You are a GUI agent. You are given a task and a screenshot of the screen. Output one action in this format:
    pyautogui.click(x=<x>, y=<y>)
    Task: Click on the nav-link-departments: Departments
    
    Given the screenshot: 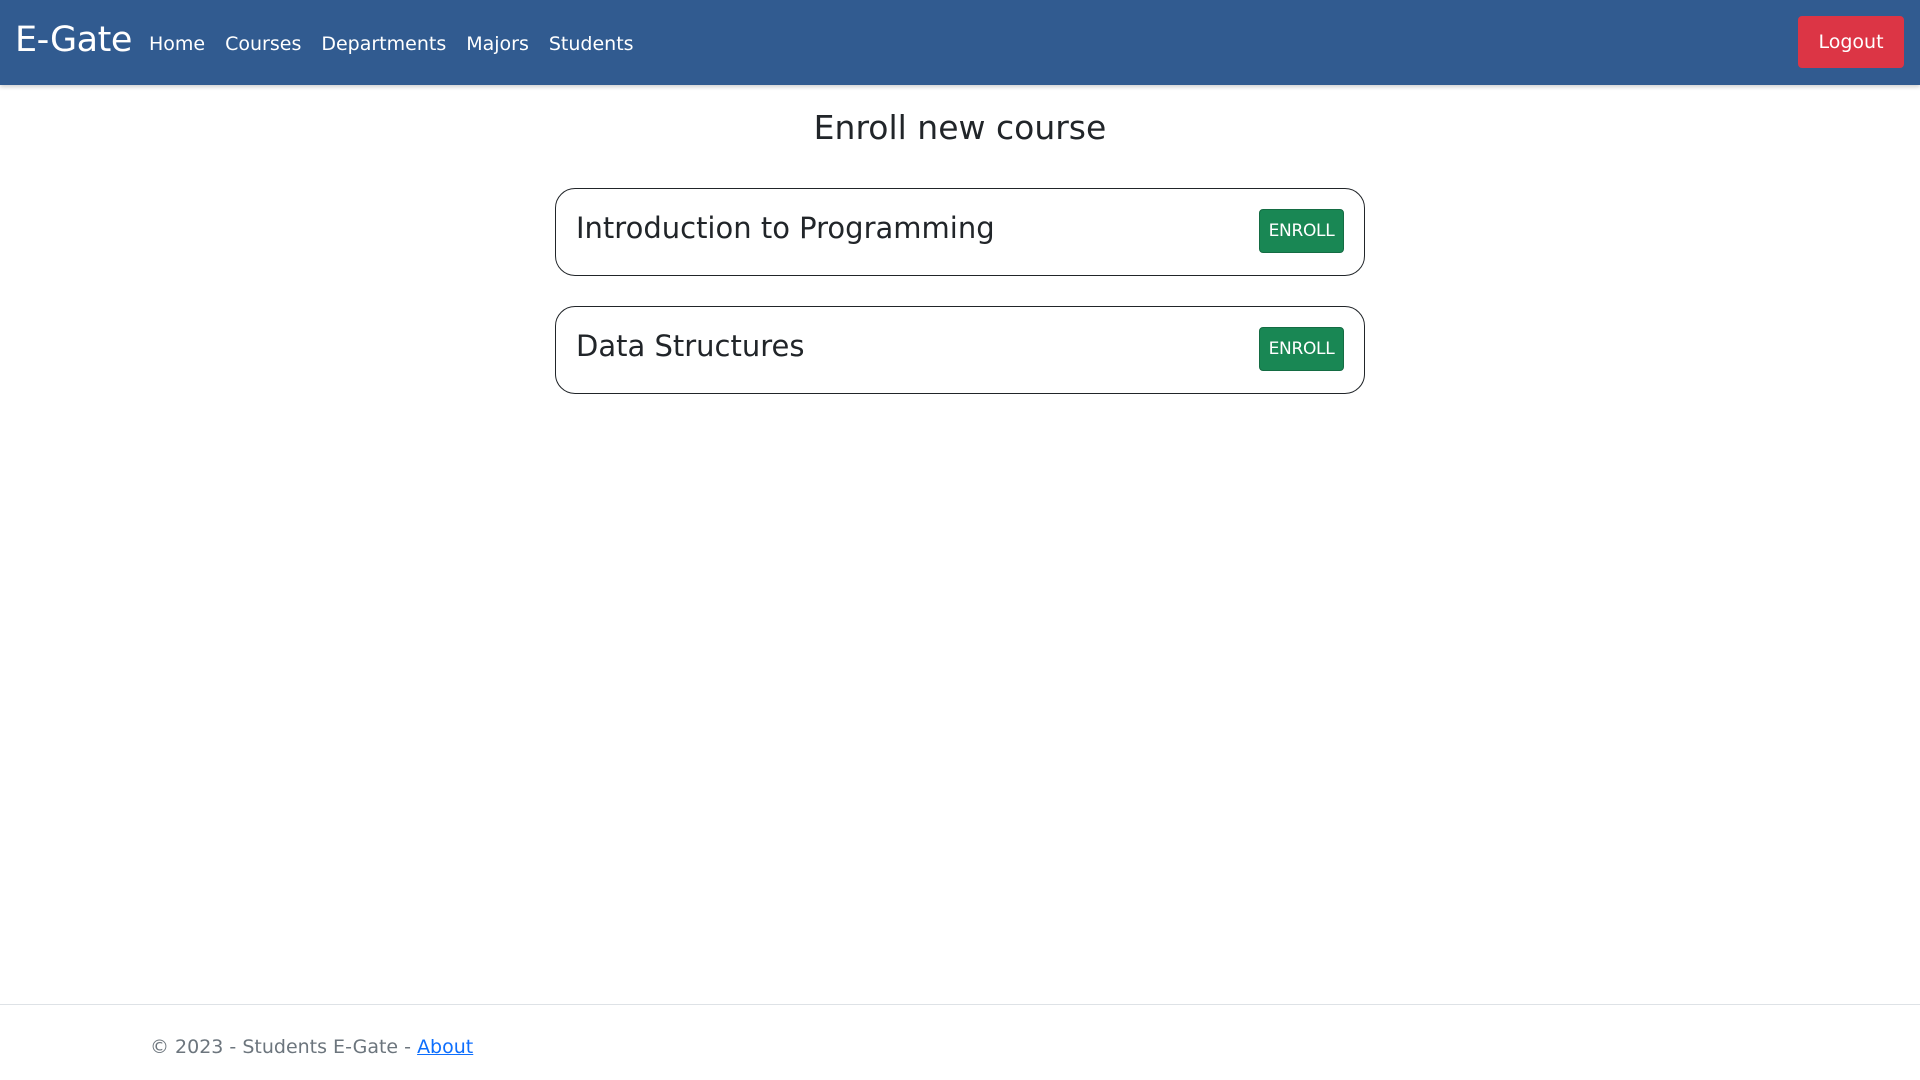 What is the action you would take?
    pyautogui.click(x=383, y=44)
    